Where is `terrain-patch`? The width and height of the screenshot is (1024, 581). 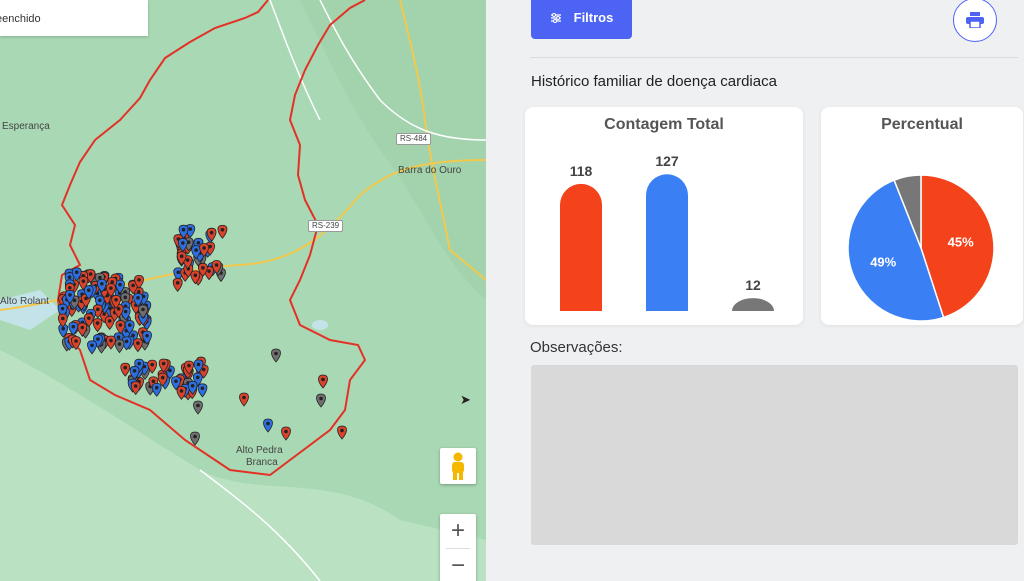 terrain-patch is located at coordinates (393, 150).